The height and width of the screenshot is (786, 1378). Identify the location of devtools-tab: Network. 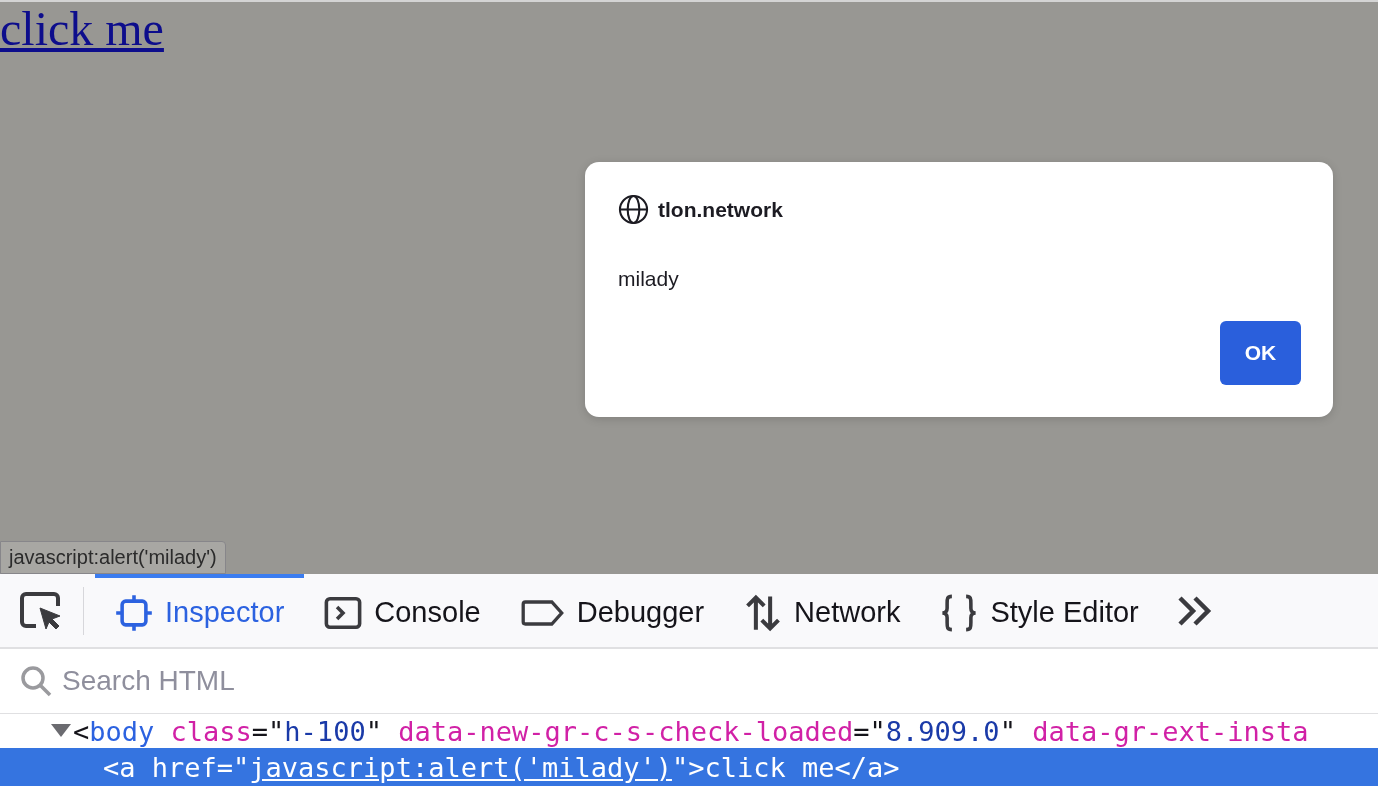
(822, 611).